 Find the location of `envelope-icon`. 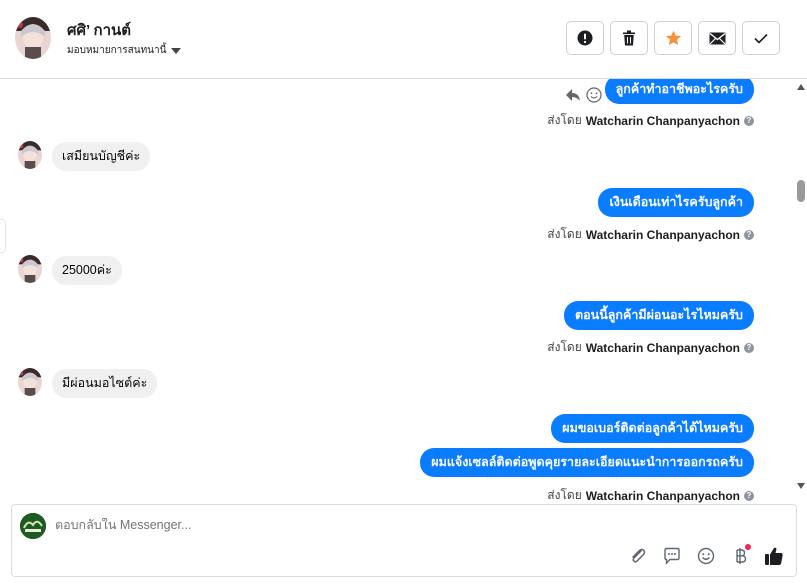

envelope-icon is located at coordinates (717, 38).